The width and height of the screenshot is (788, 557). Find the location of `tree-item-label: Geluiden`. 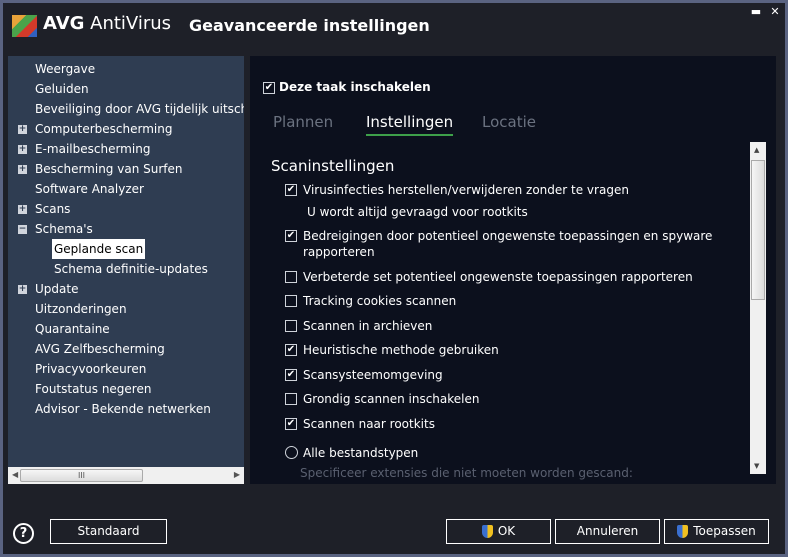

tree-item-label: Geluiden is located at coordinates (62, 89).